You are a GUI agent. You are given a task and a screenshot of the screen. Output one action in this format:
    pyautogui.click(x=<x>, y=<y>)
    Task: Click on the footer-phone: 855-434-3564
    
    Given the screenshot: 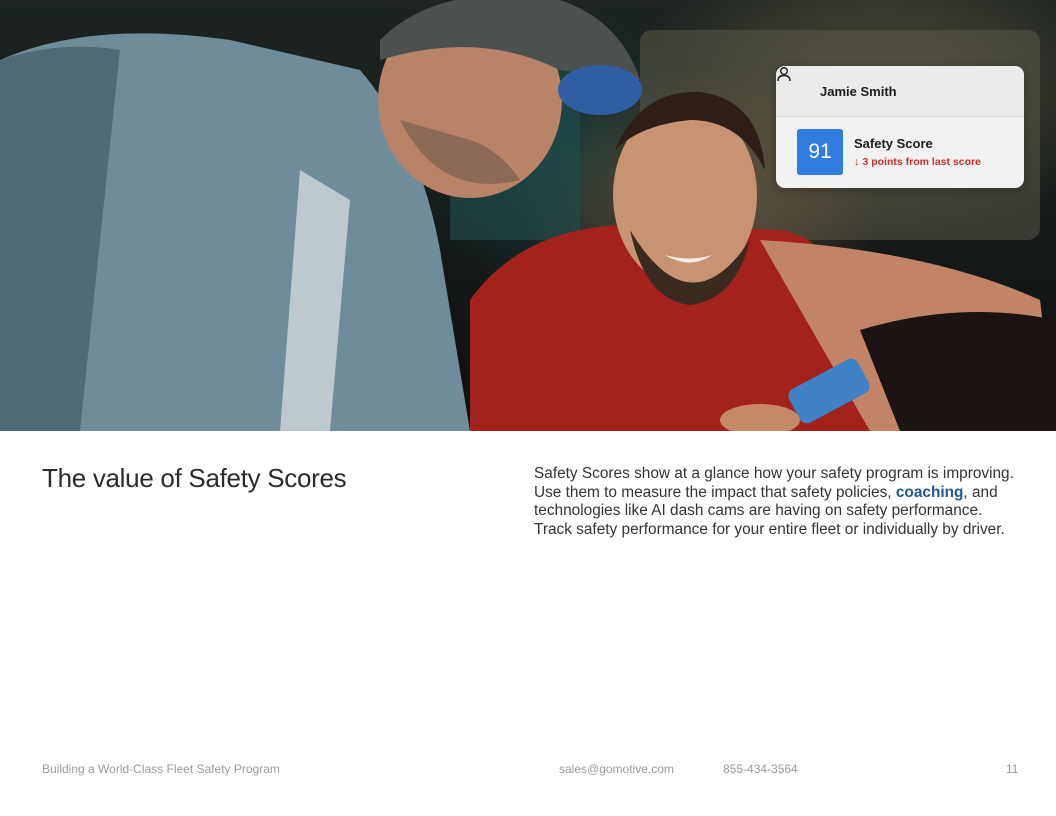 What is the action you would take?
    pyautogui.click(x=760, y=769)
    